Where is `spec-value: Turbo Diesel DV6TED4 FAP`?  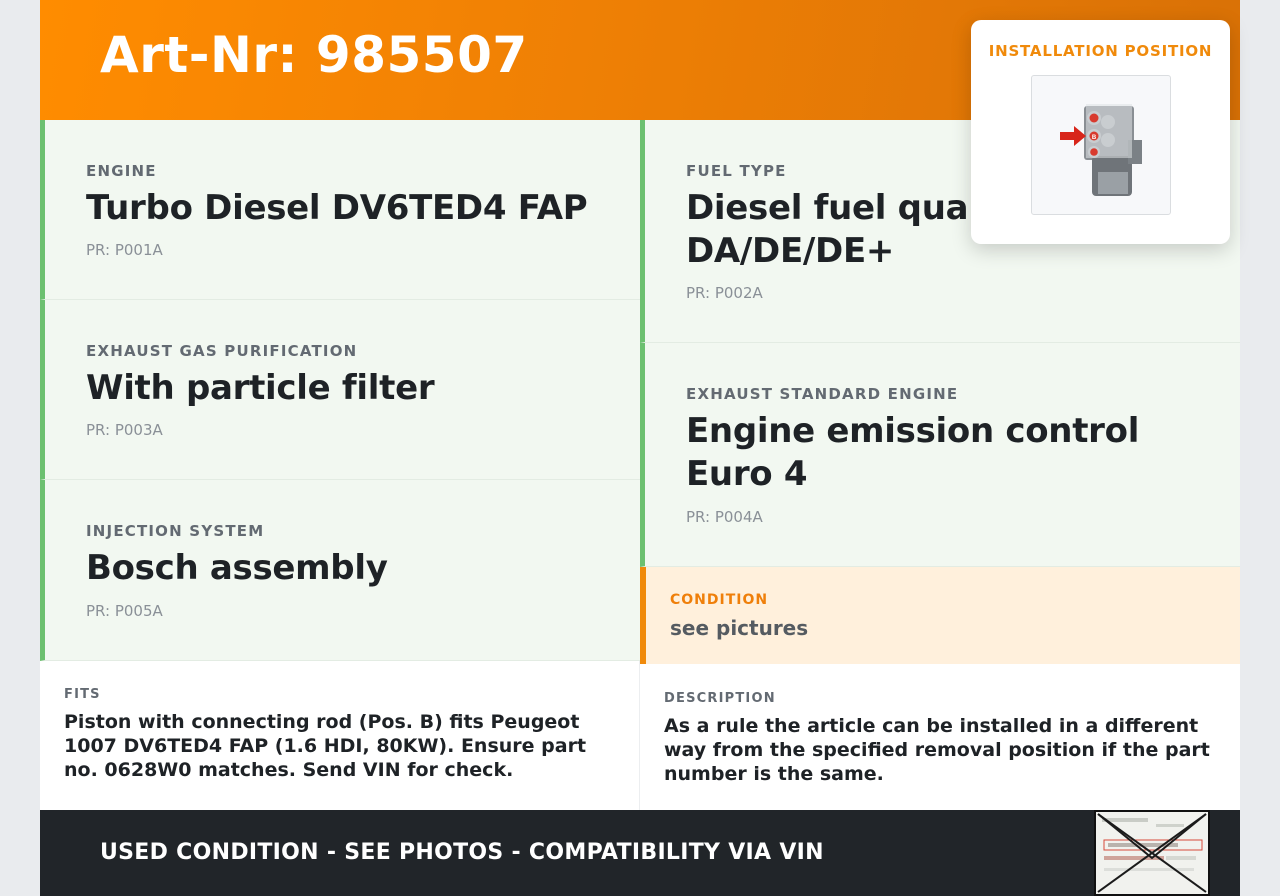
spec-value: Turbo Diesel DV6TED4 FAP is located at coordinates (337, 208).